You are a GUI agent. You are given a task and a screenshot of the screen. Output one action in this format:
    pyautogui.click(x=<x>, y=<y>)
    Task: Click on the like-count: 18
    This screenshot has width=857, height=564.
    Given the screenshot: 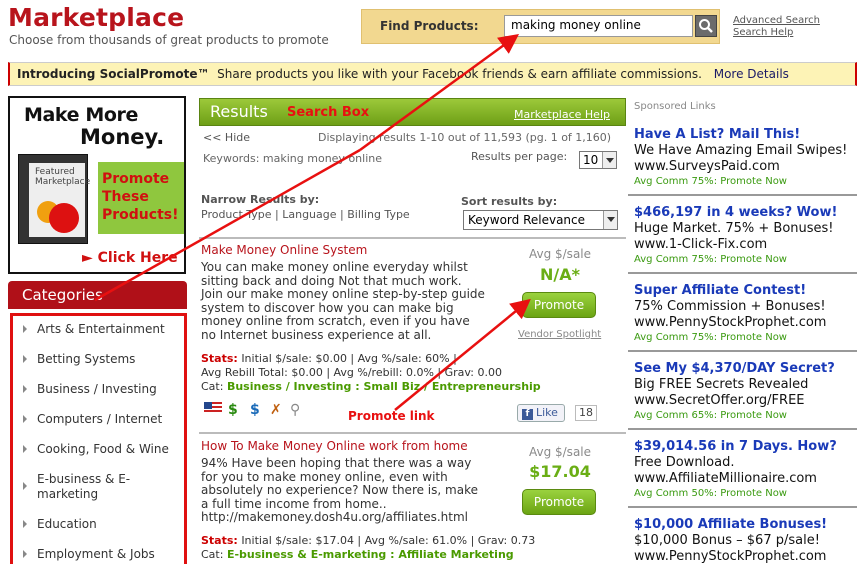 What is the action you would take?
    pyautogui.click(x=586, y=413)
    